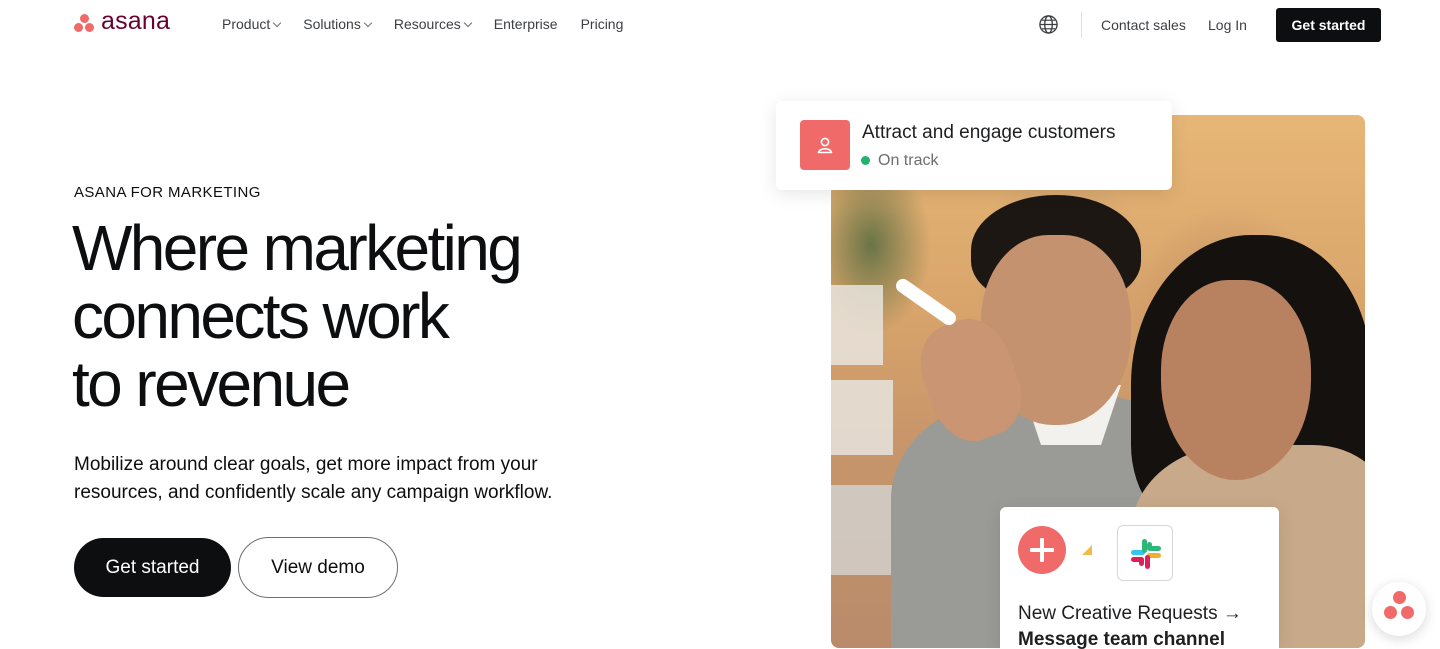 The height and width of the screenshot is (649, 1440). I want to click on hero-headline: Where marketing connects work to revenue, so click(352, 316).